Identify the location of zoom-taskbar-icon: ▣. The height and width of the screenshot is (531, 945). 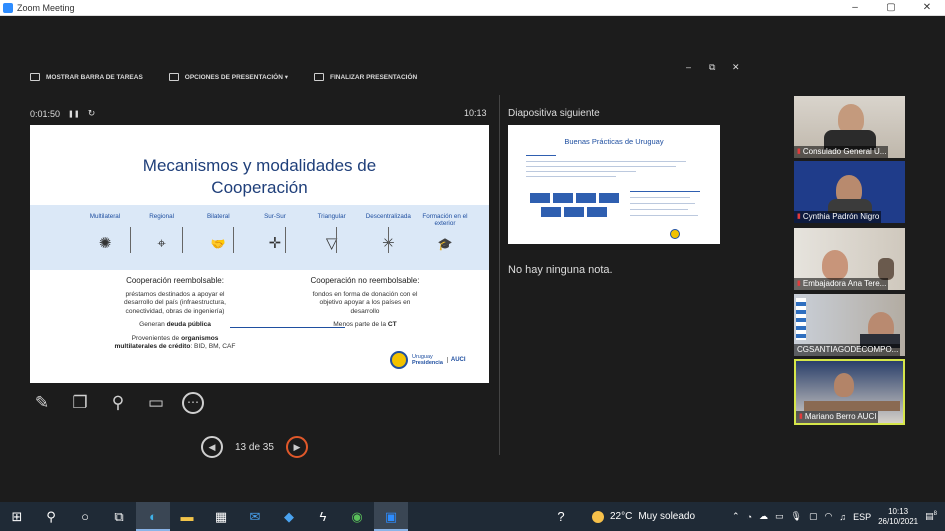
(391, 516).